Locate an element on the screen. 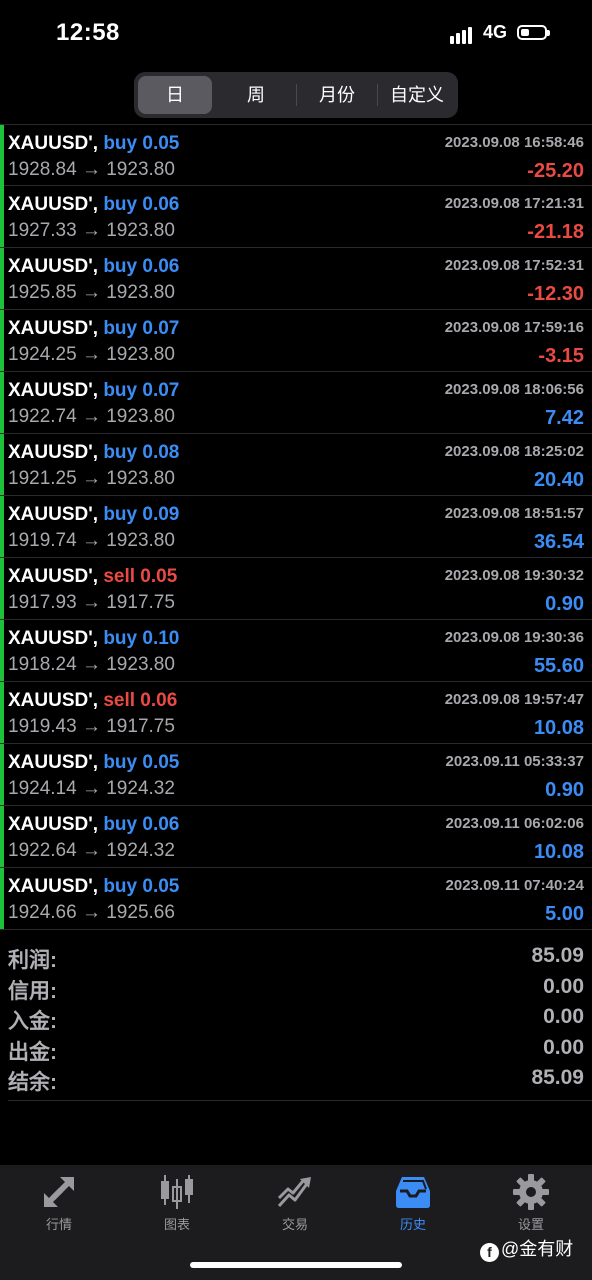 This screenshot has height=1280, width=592. summary-label: 利润: is located at coordinates (32, 960).